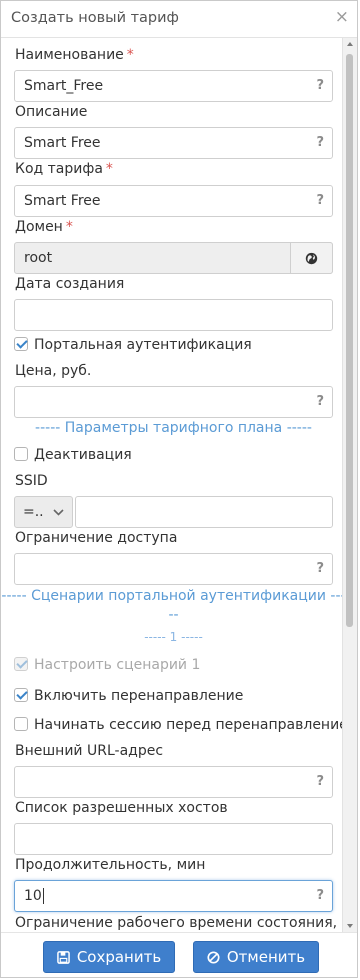  I want to click on ban-icon, so click(213, 957).